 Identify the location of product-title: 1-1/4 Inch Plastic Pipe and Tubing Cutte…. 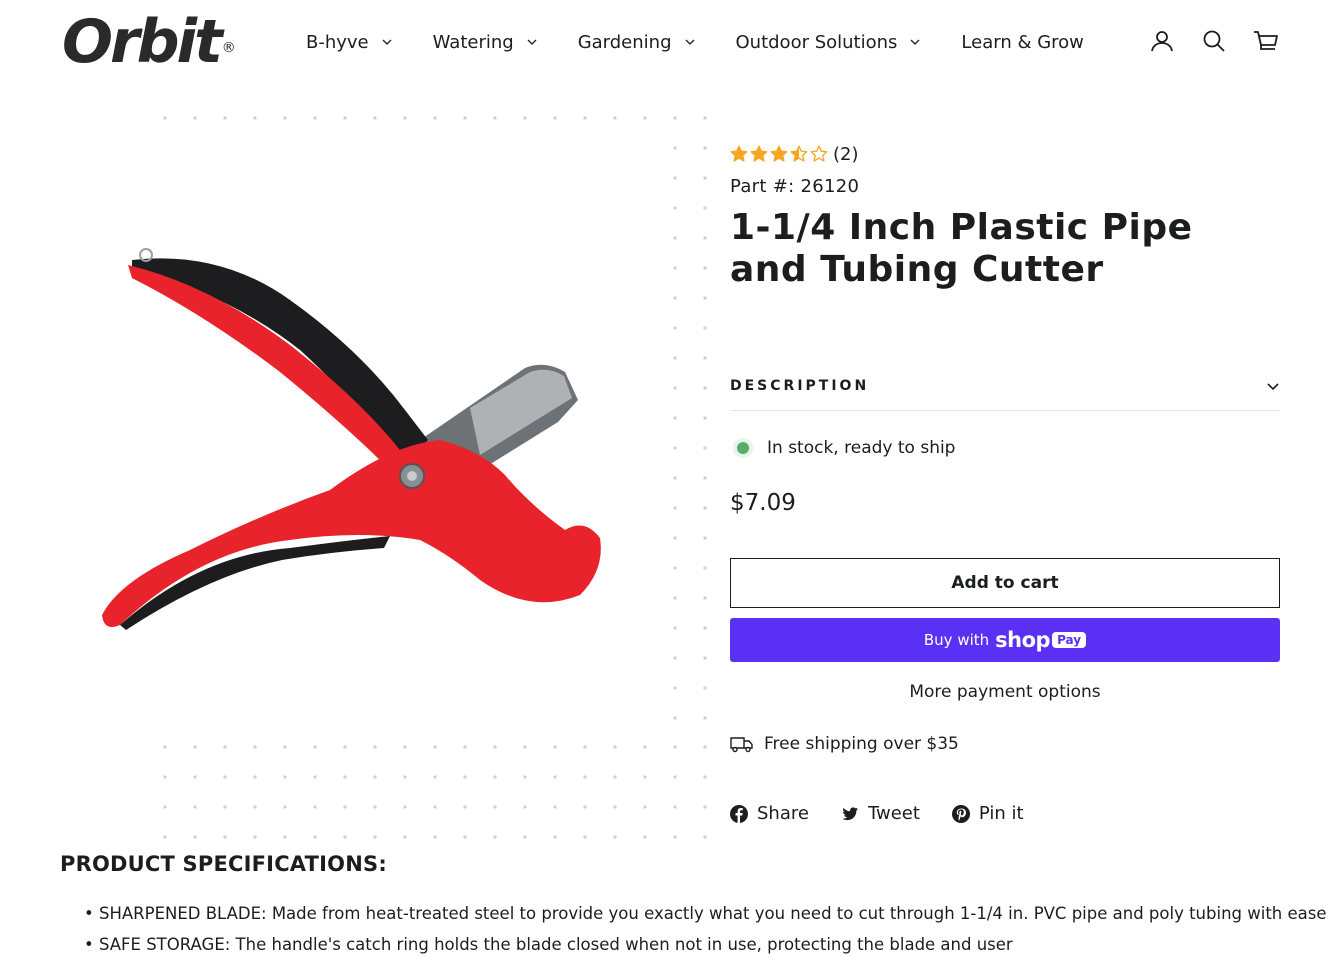
(961, 248).